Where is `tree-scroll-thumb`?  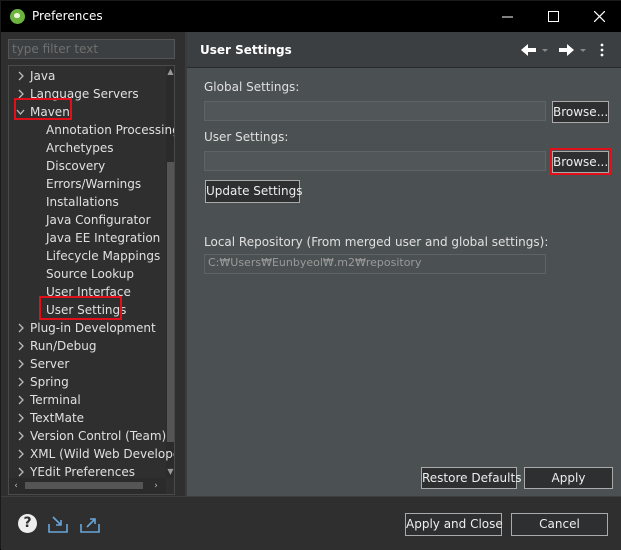
tree-scroll-thumb is located at coordinates (170, 302).